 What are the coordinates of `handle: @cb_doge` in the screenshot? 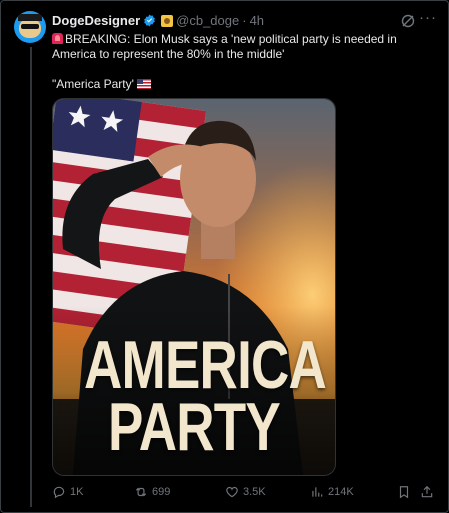 It's located at (207, 20).